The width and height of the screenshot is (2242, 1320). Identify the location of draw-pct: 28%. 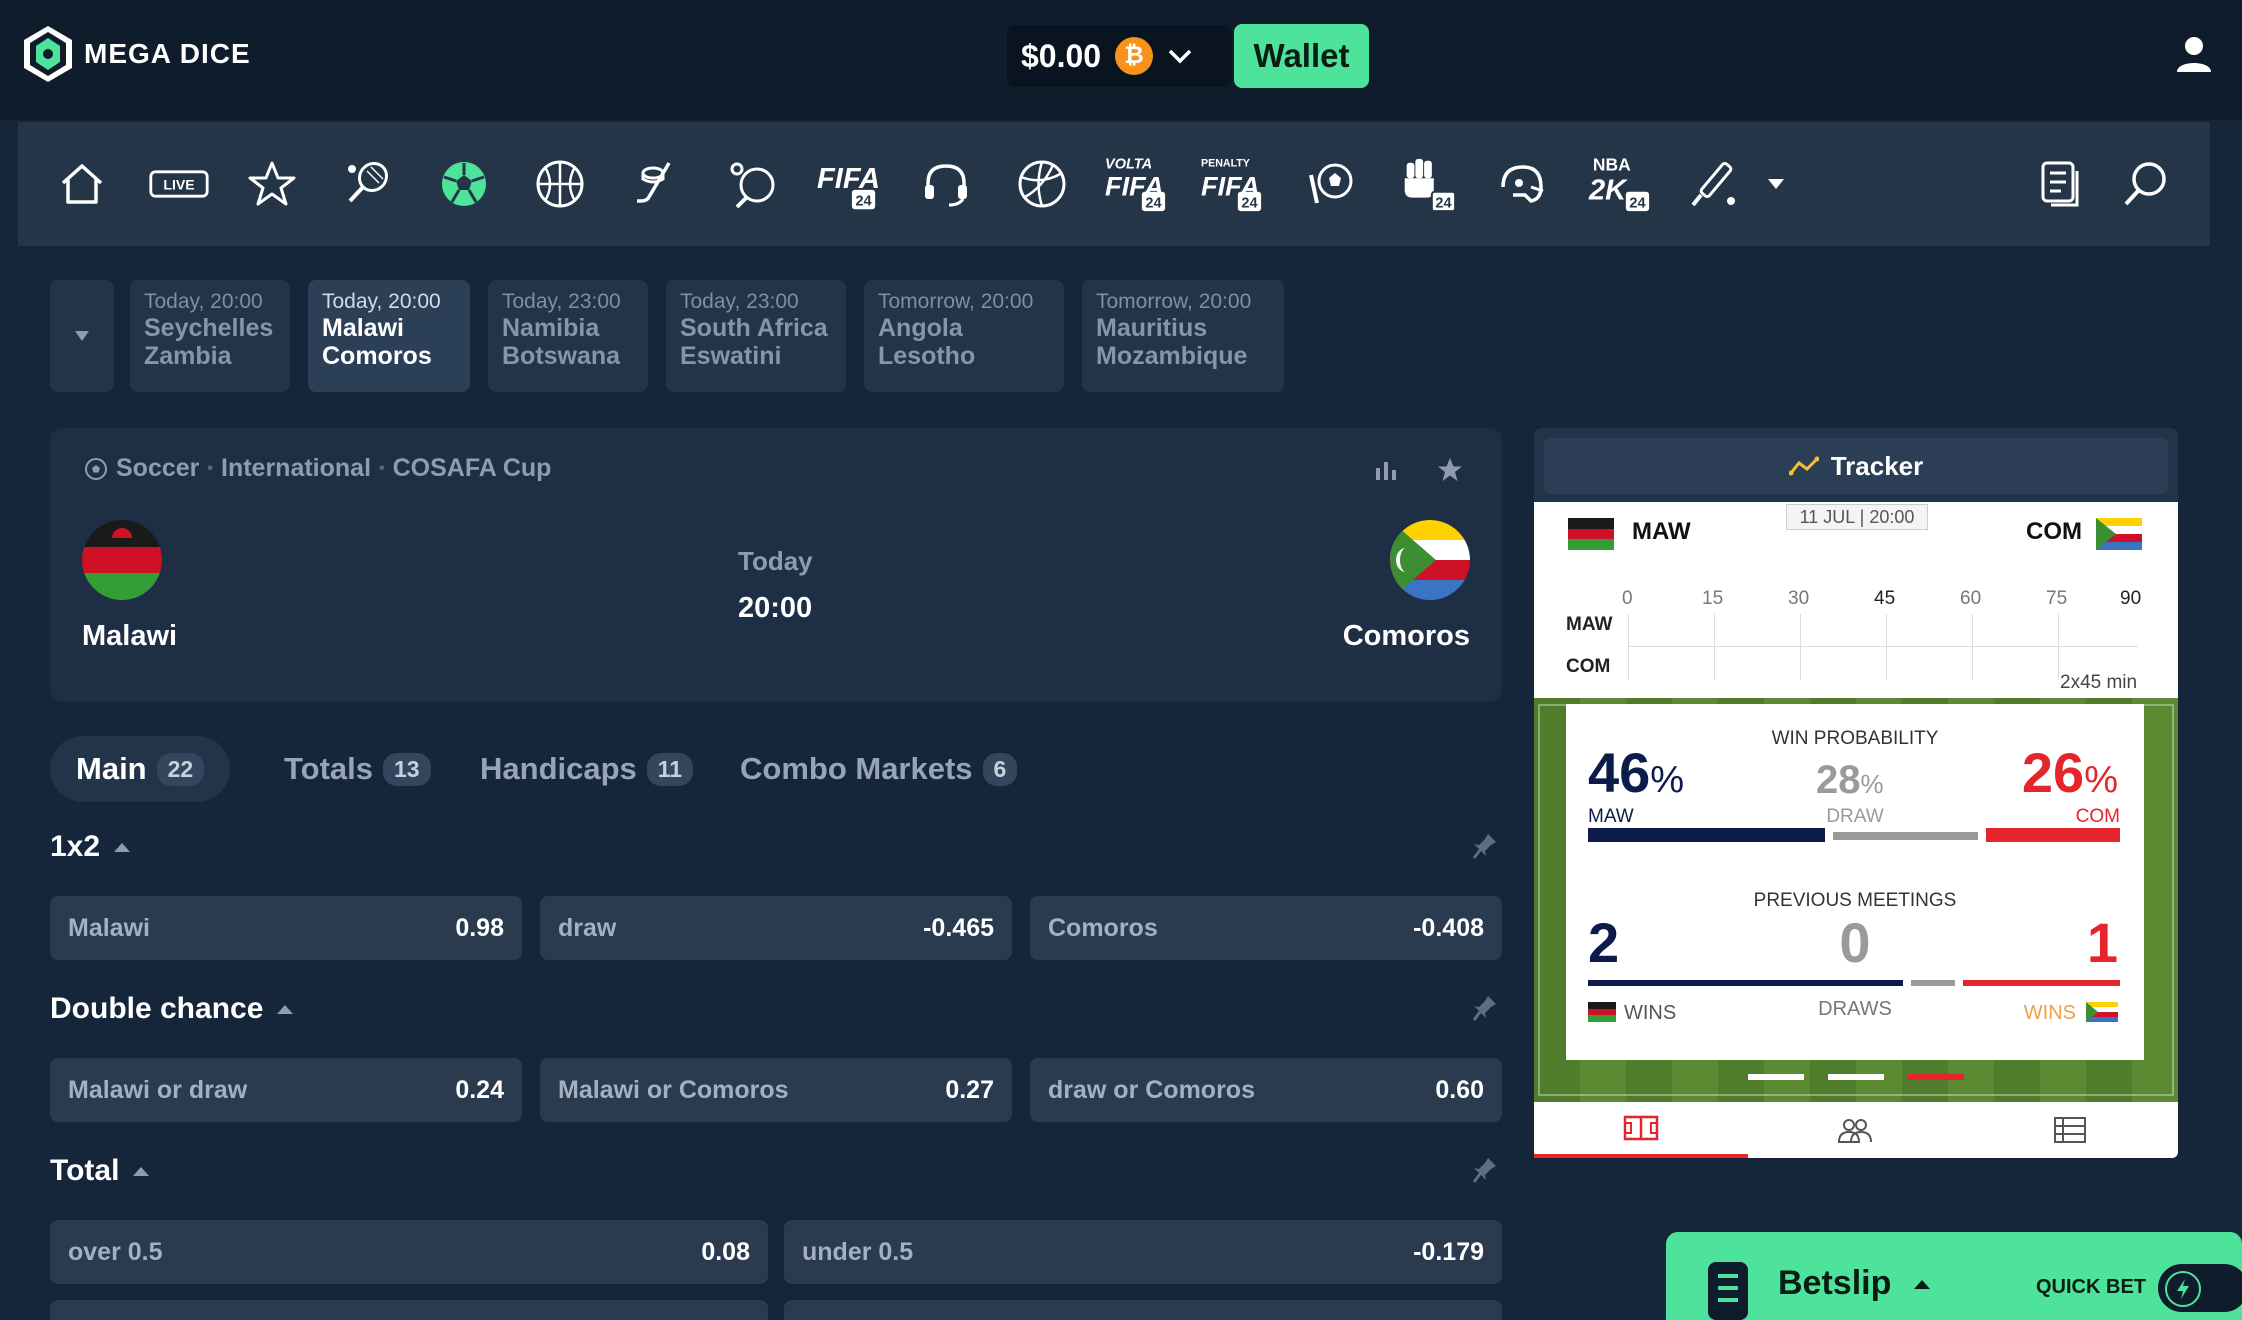
(1850, 780).